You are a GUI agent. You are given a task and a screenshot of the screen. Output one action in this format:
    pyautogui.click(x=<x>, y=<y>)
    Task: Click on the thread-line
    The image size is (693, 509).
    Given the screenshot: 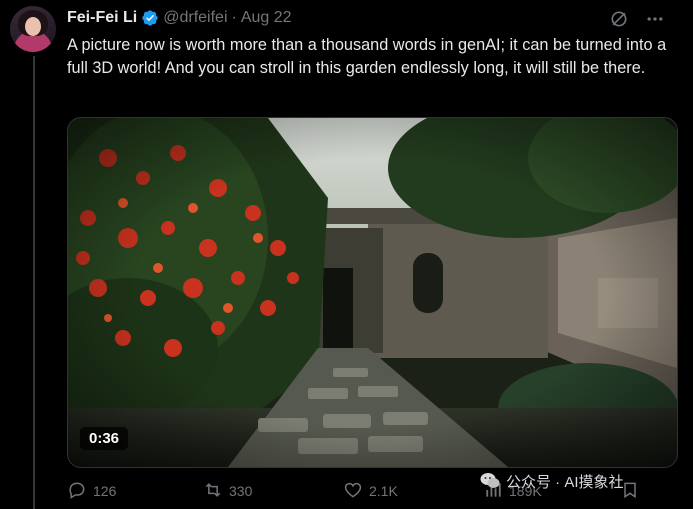 What is the action you would take?
    pyautogui.click(x=34, y=282)
    